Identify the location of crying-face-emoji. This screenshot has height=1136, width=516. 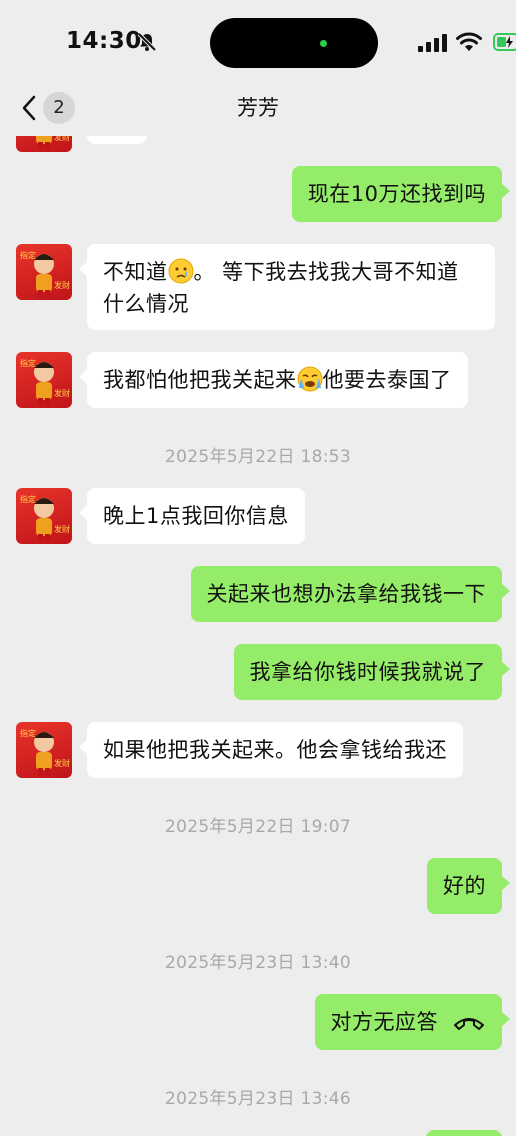
(180, 271).